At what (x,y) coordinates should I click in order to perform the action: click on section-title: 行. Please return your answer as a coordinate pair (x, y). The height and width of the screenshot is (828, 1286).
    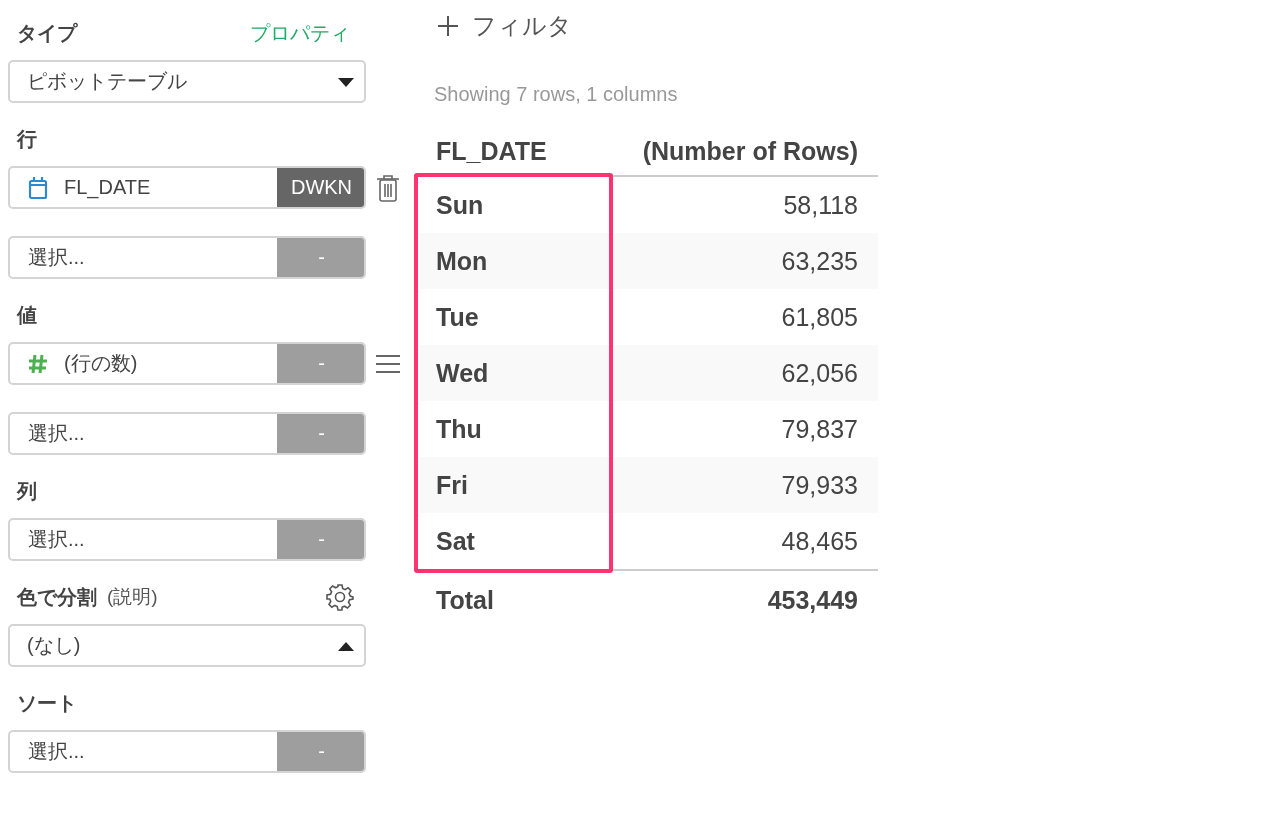
    Looking at the image, I should click on (26, 139).